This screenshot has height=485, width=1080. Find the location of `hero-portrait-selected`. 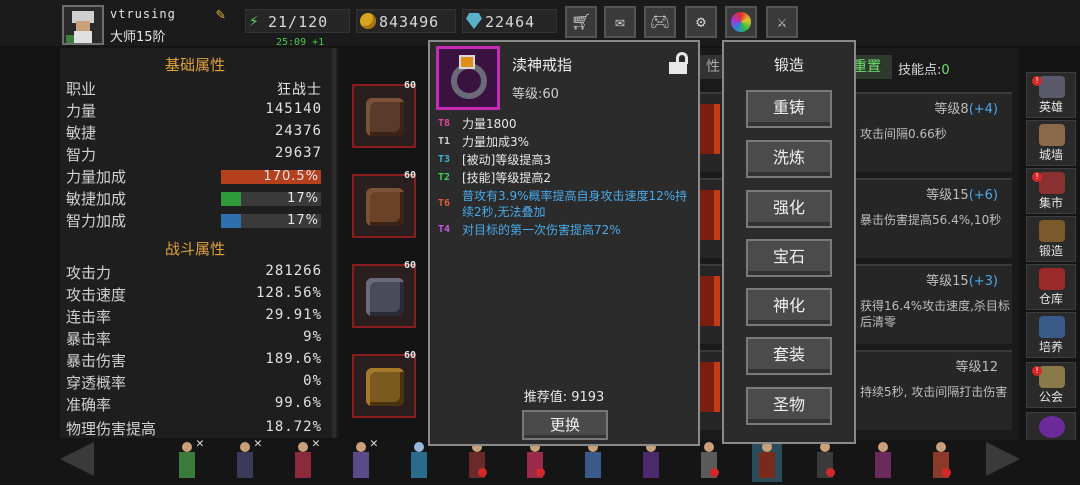

hero-portrait-selected is located at coordinates (767, 460).